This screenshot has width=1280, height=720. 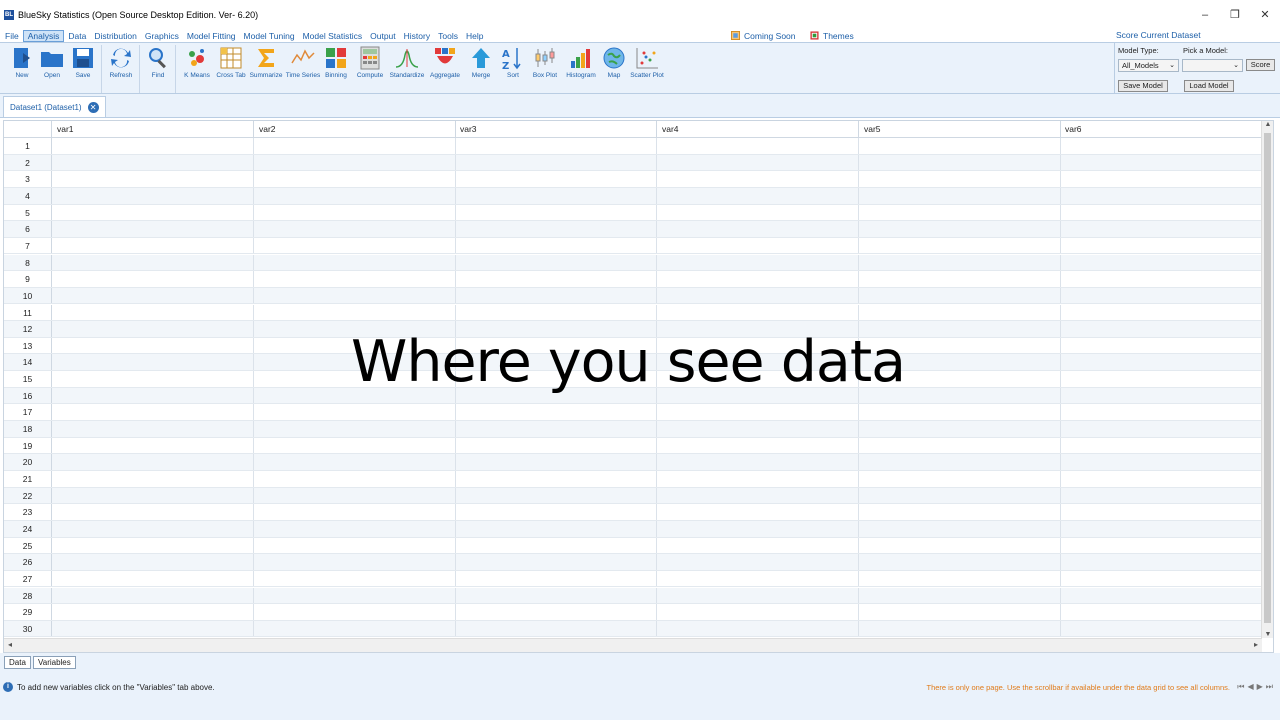 What do you see at coordinates (17, 662) in the screenshot?
I see `tab-data: Data` at bounding box center [17, 662].